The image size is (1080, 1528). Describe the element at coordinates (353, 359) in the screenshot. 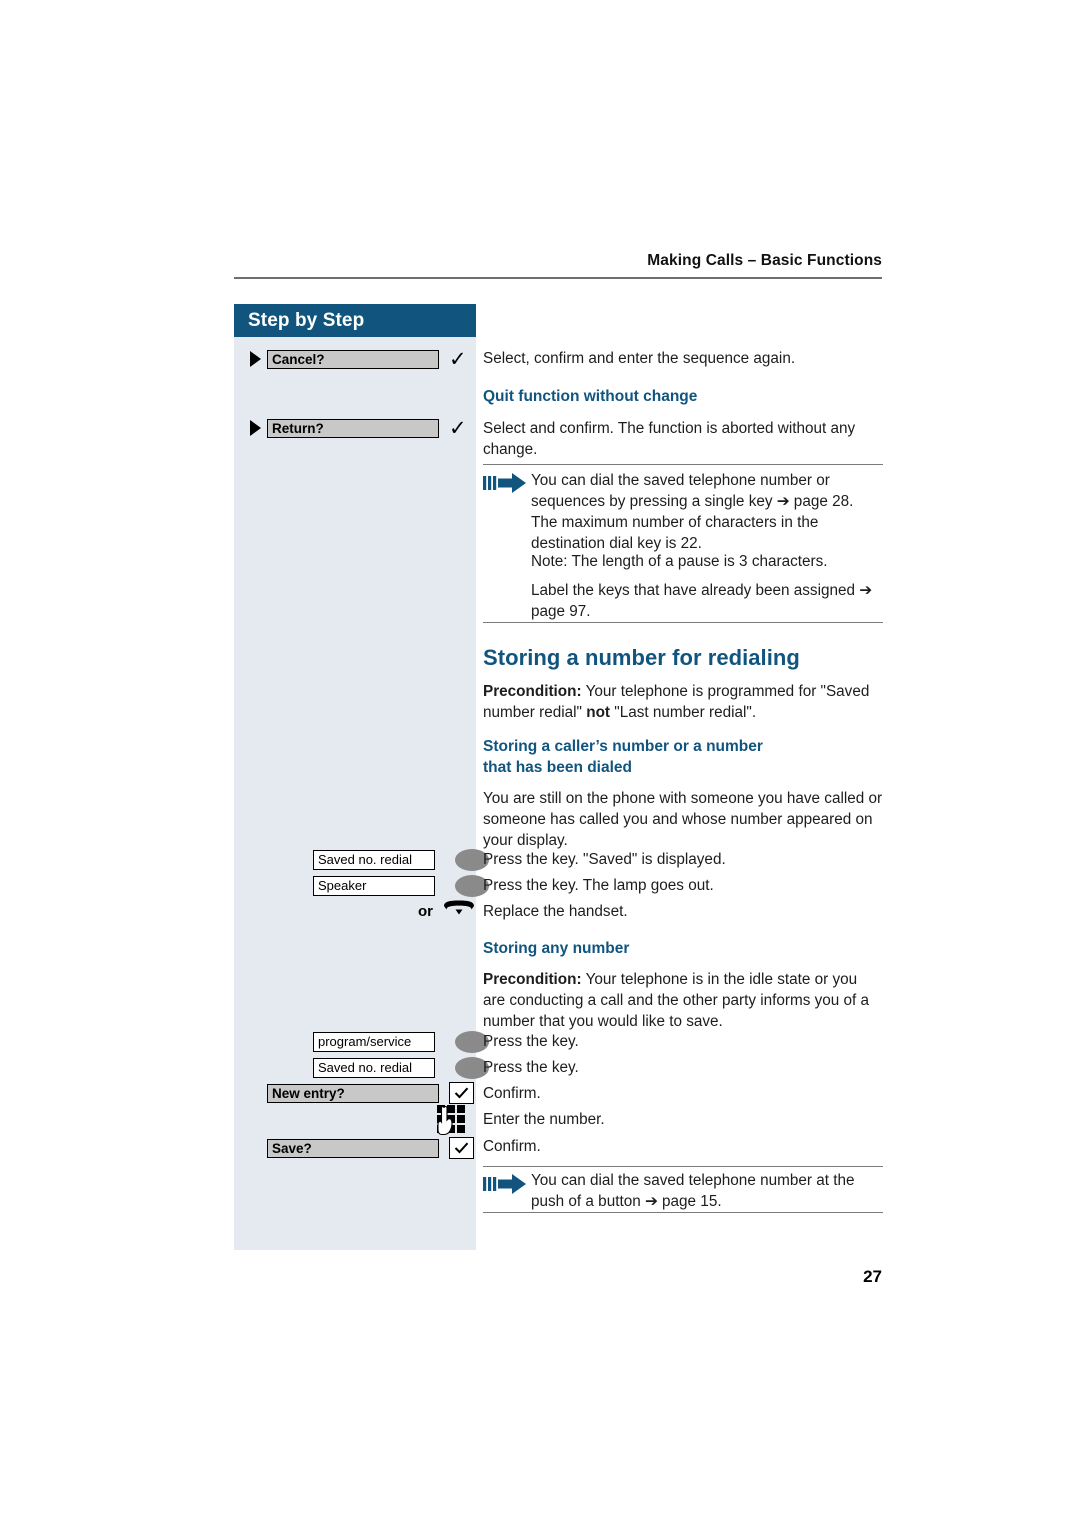

I see `softkey-label-cancel: Cancel?` at that location.